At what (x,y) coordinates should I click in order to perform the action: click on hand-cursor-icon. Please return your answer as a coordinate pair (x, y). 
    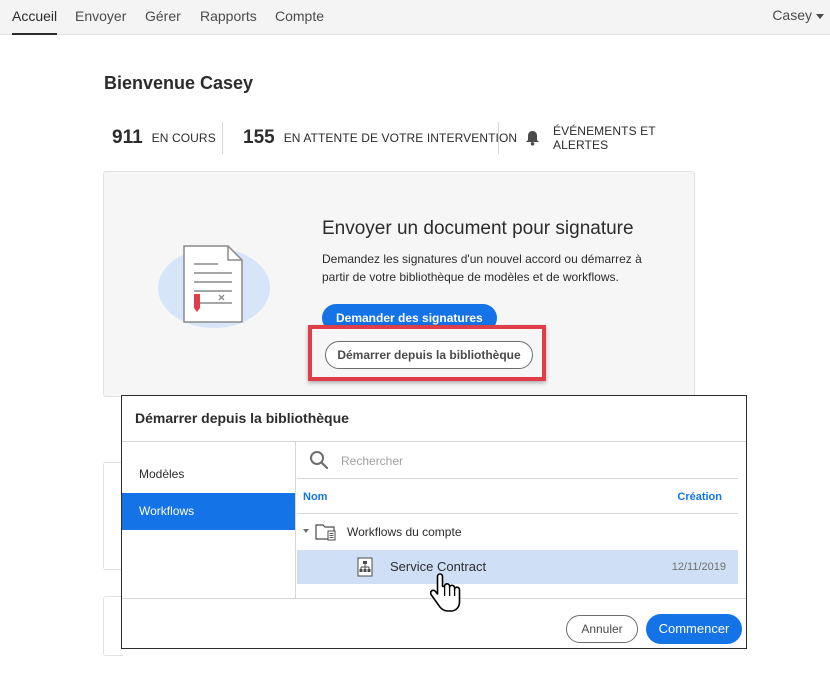
    Looking at the image, I should click on (445, 593).